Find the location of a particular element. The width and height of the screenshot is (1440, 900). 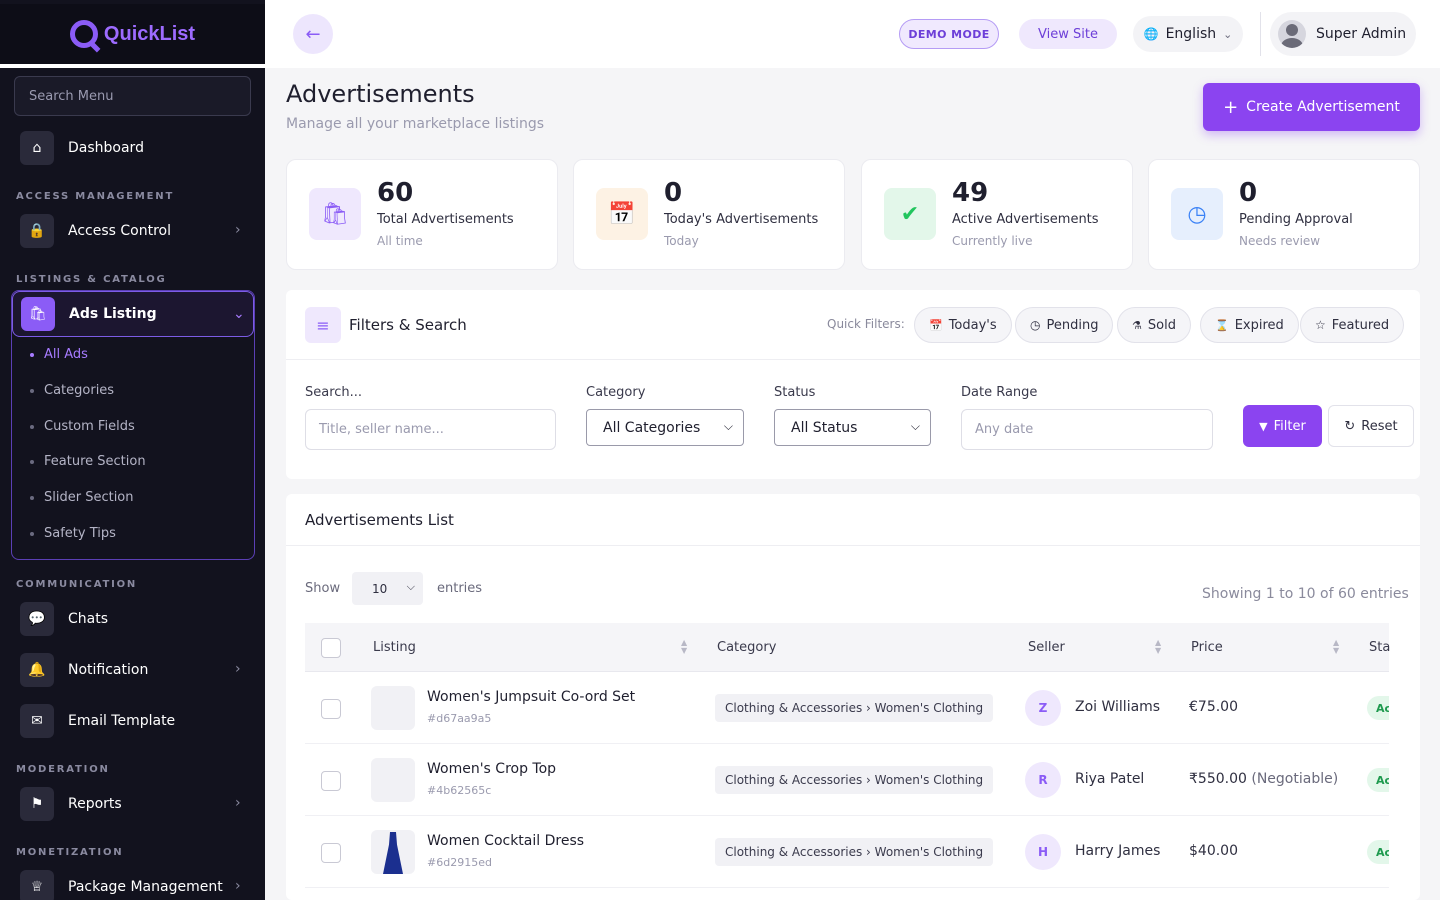

category-select: All Categories ⌵ is located at coordinates (665, 427).